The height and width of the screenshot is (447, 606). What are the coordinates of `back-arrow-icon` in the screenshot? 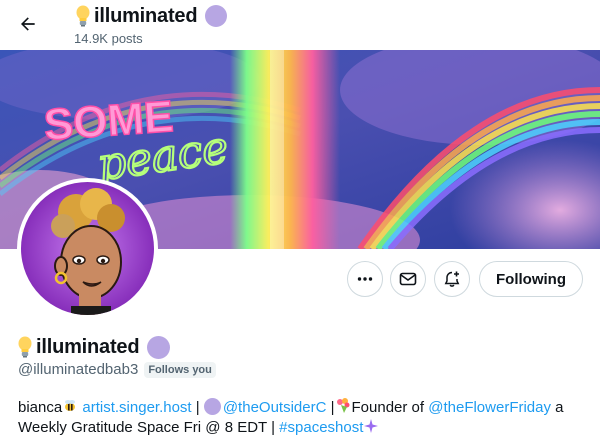 It's located at (28, 24).